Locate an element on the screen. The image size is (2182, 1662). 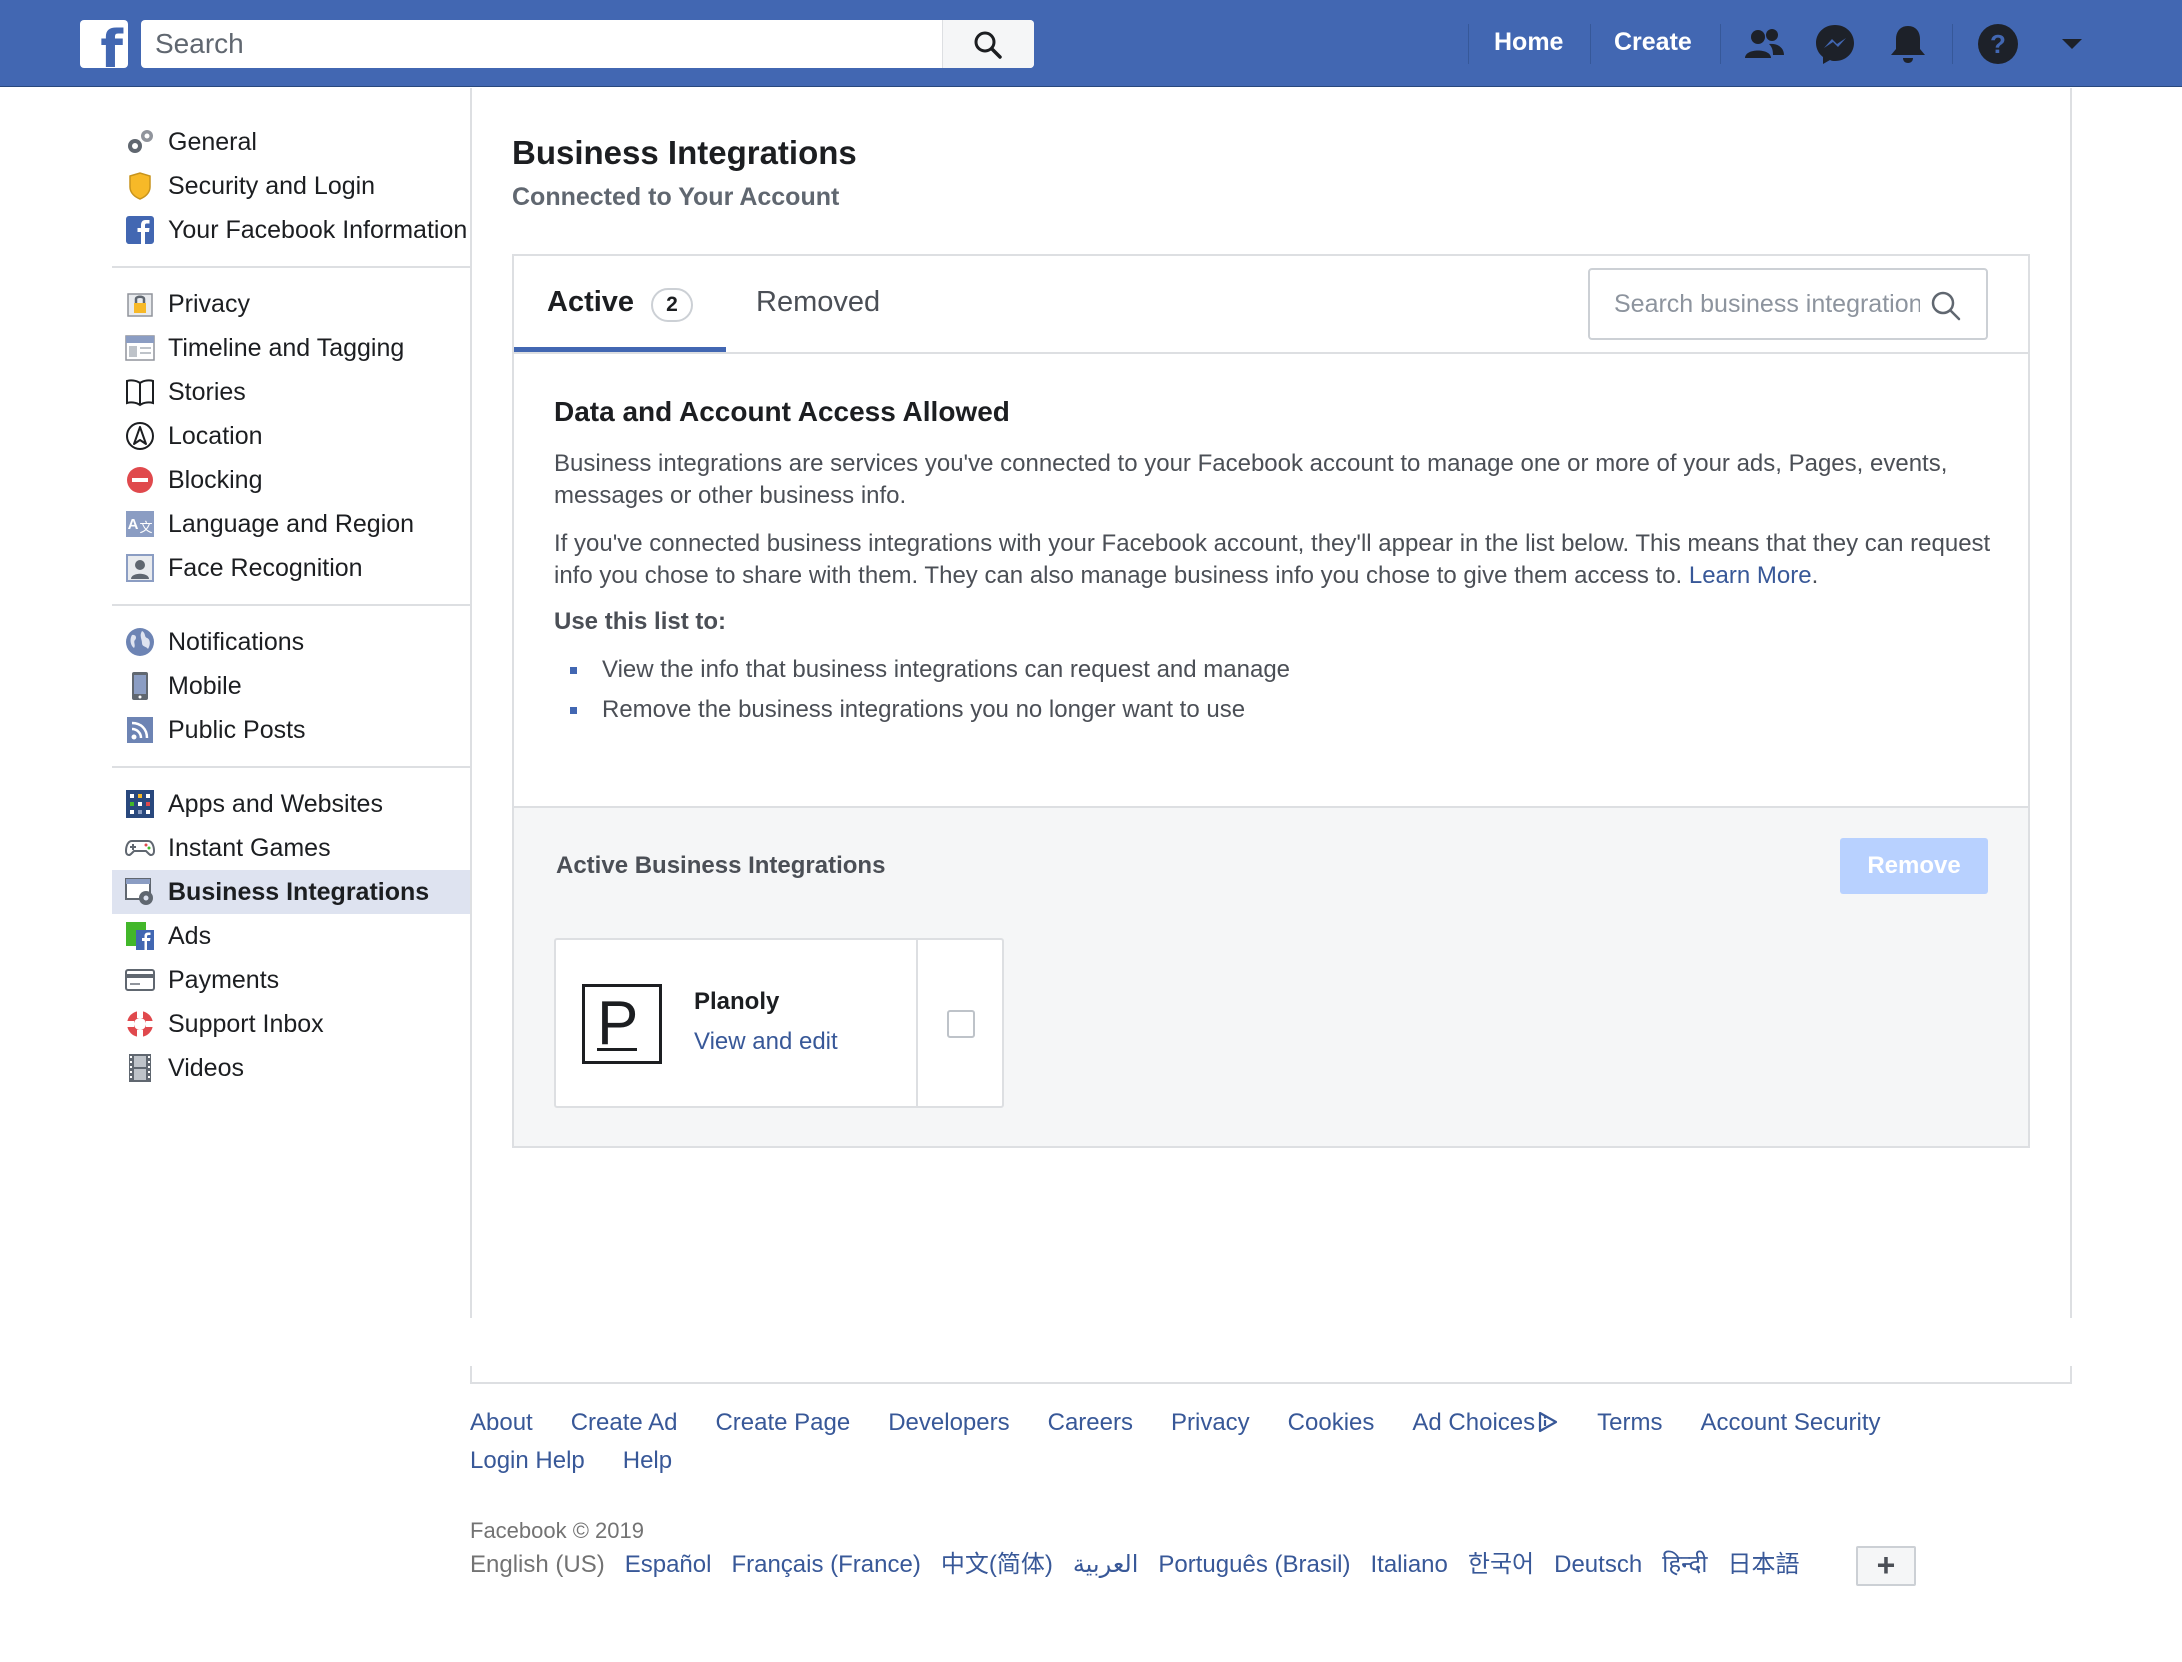
footer-link-careers: Careers is located at coordinates (1090, 1423).